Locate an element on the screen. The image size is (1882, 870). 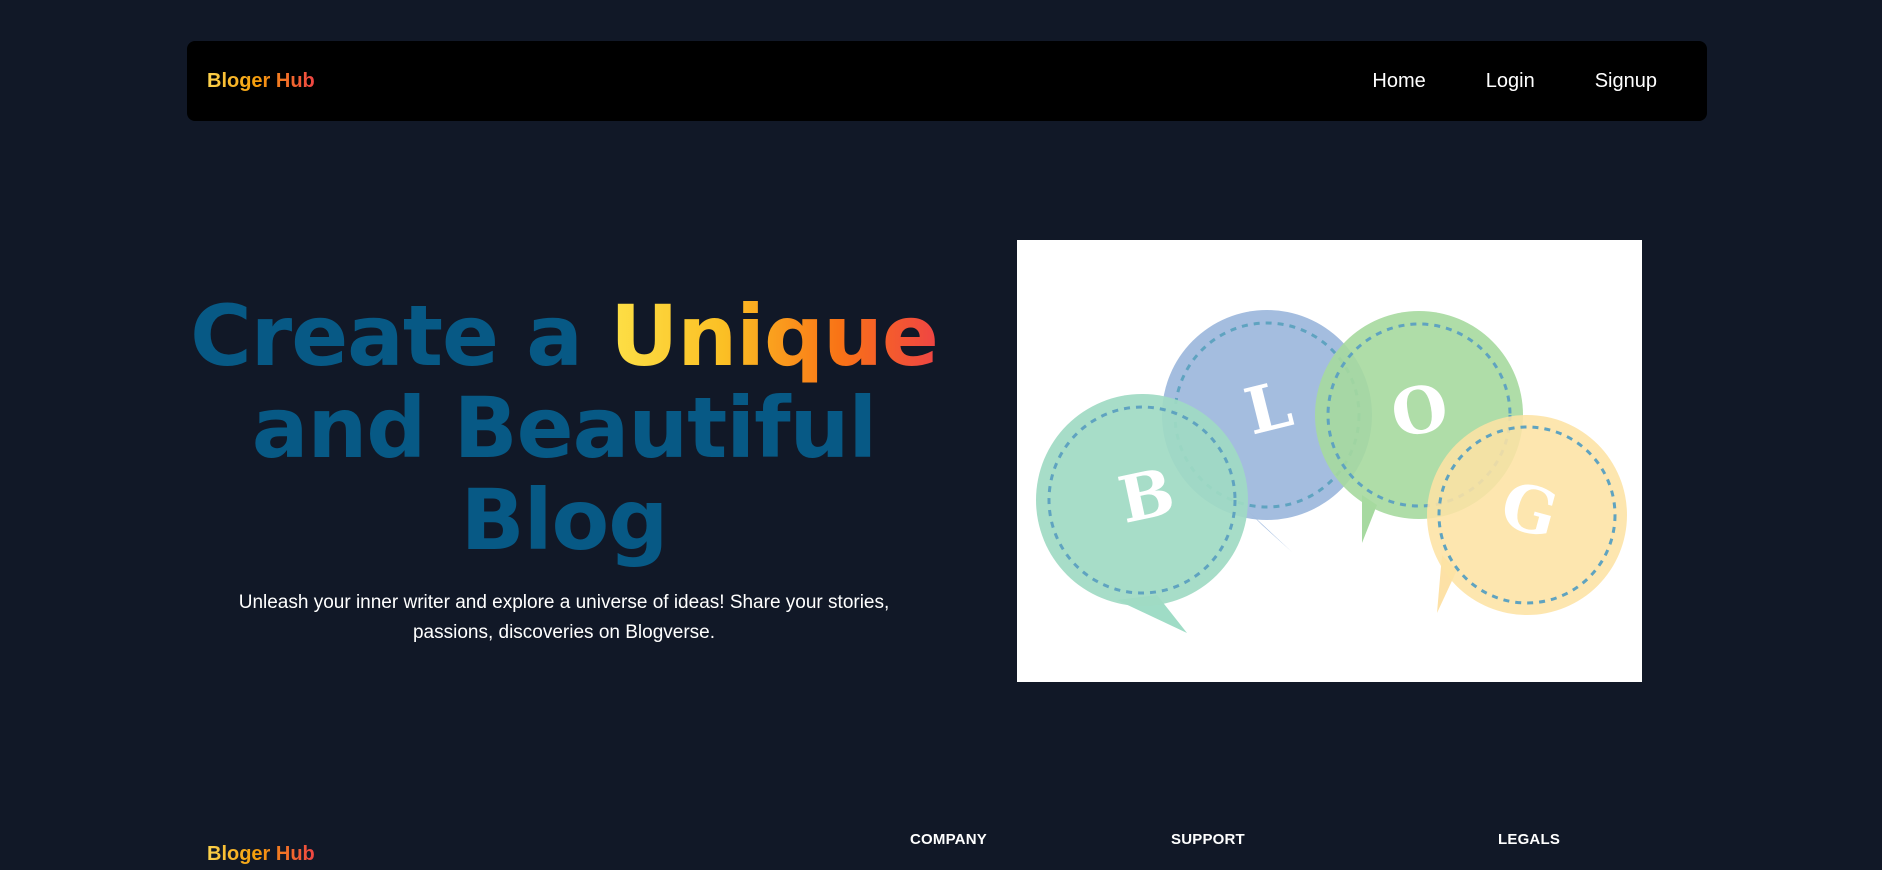
hero-title: Create a Unique and Beautiful Blog is located at coordinates (564, 428).